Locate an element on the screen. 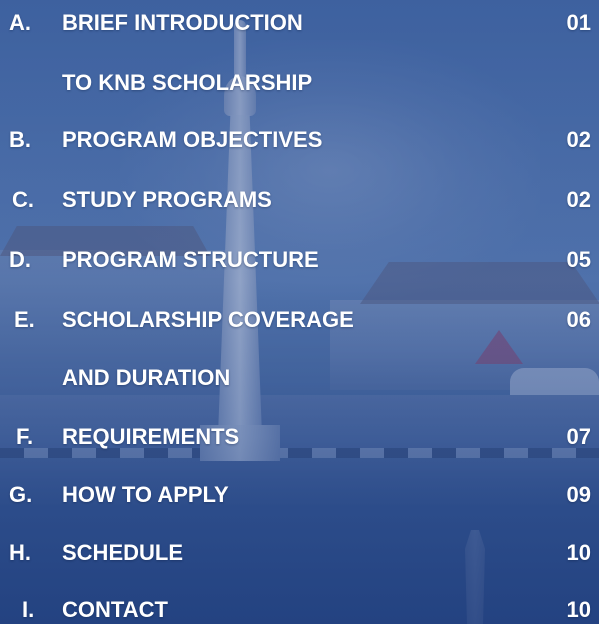 The height and width of the screenshot is (624, 599). toc-item-letter: G. is located at coordinates (21, 494).